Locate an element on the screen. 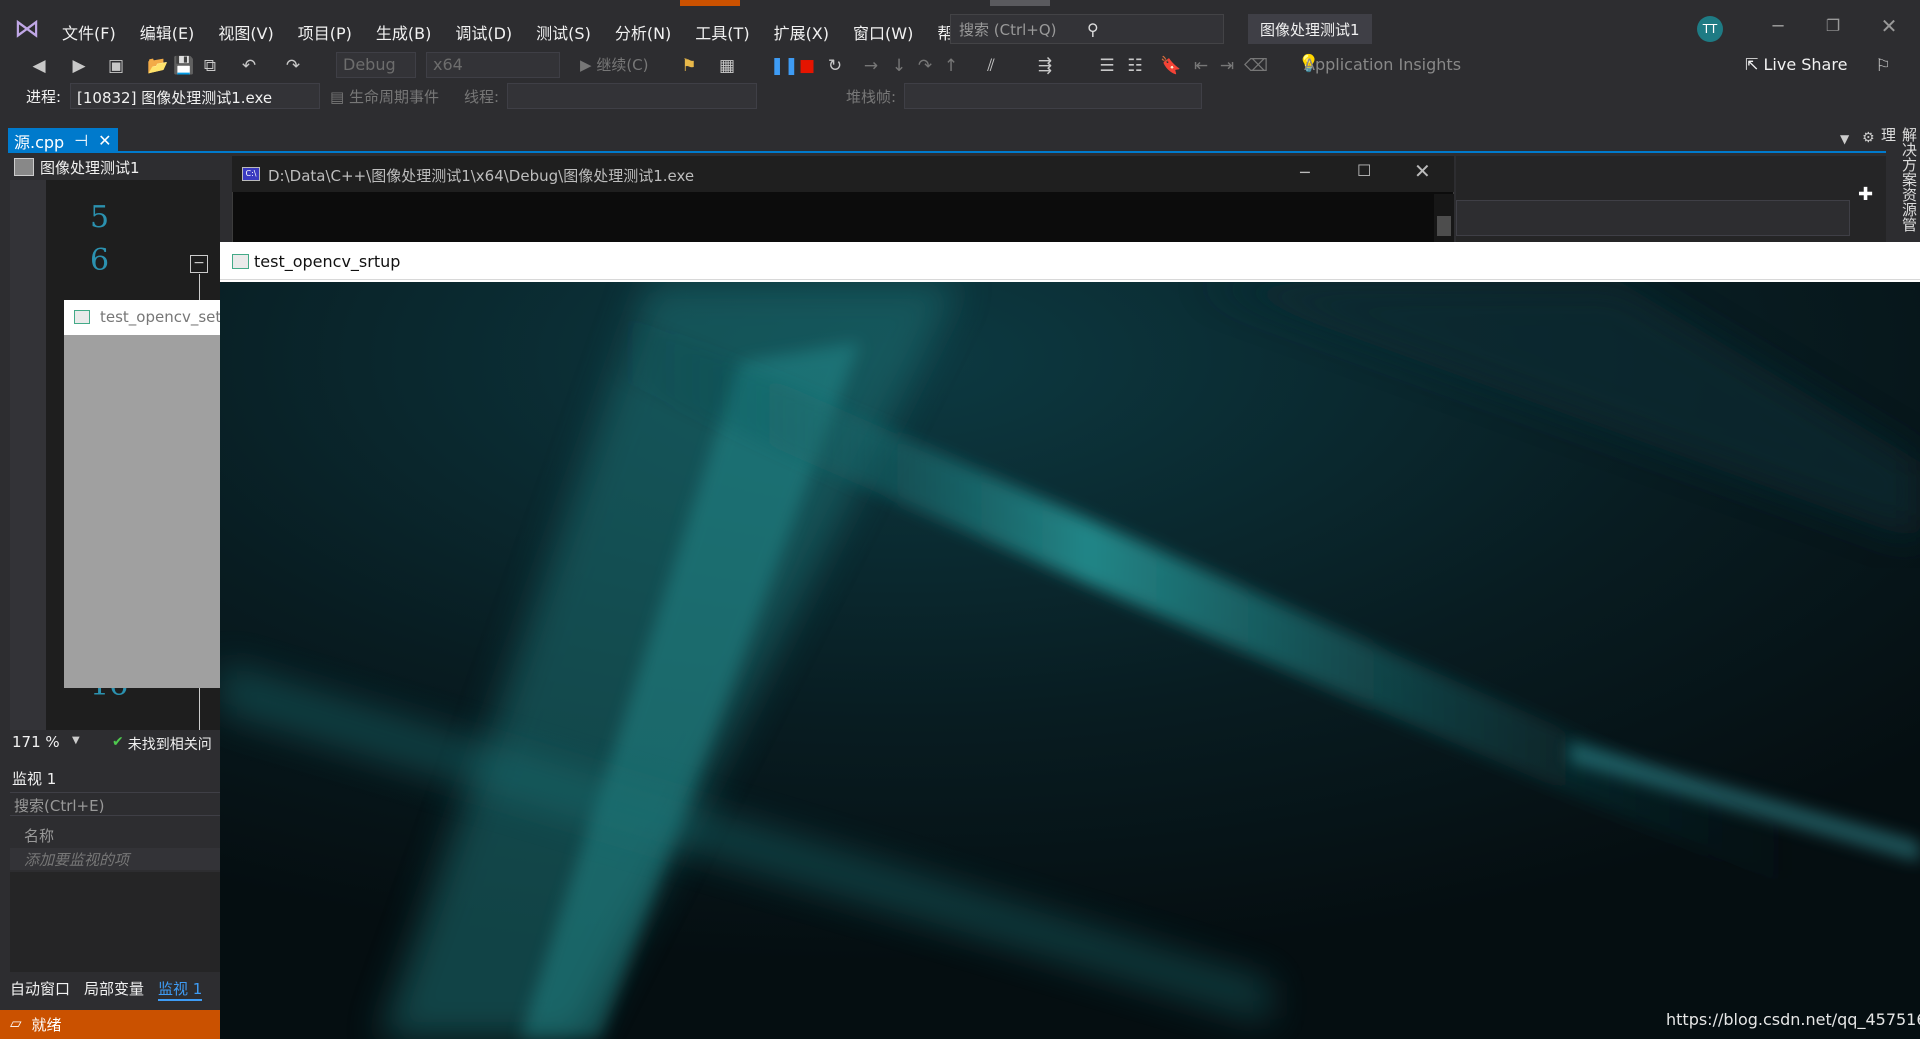 The height and width of the screenshot is (1039, 1920). tab-label: 源.cpp is located at coordinates (39, 142).